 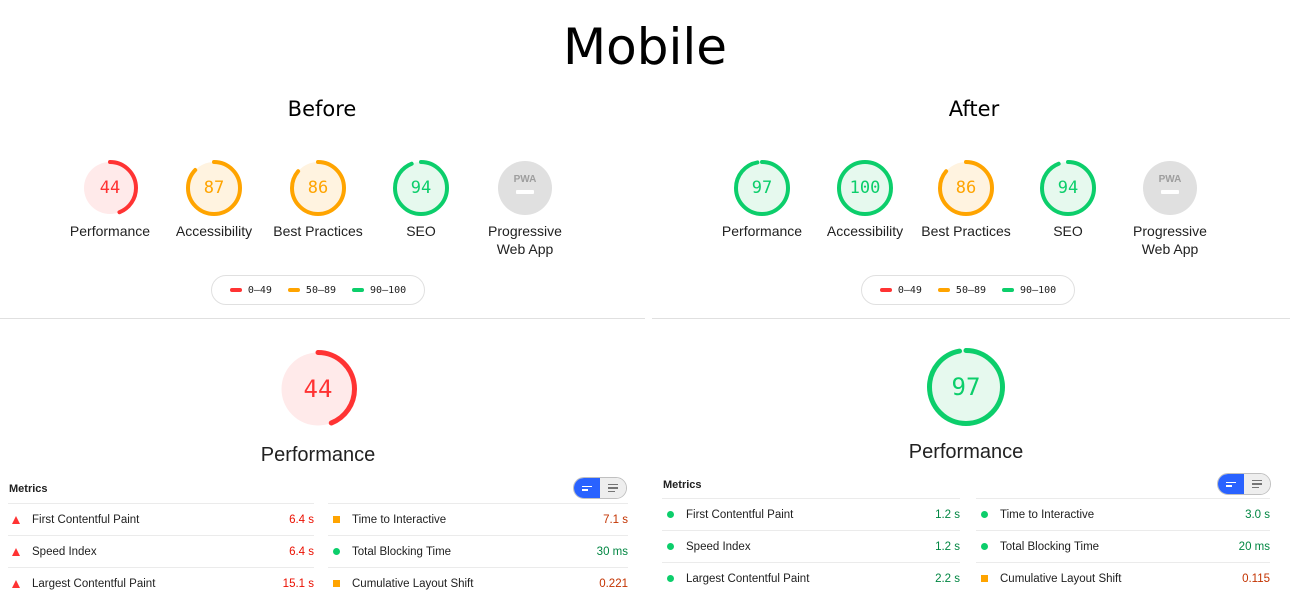 I want to click on gauge-label: Best Practices, so click(x=318, y=231).